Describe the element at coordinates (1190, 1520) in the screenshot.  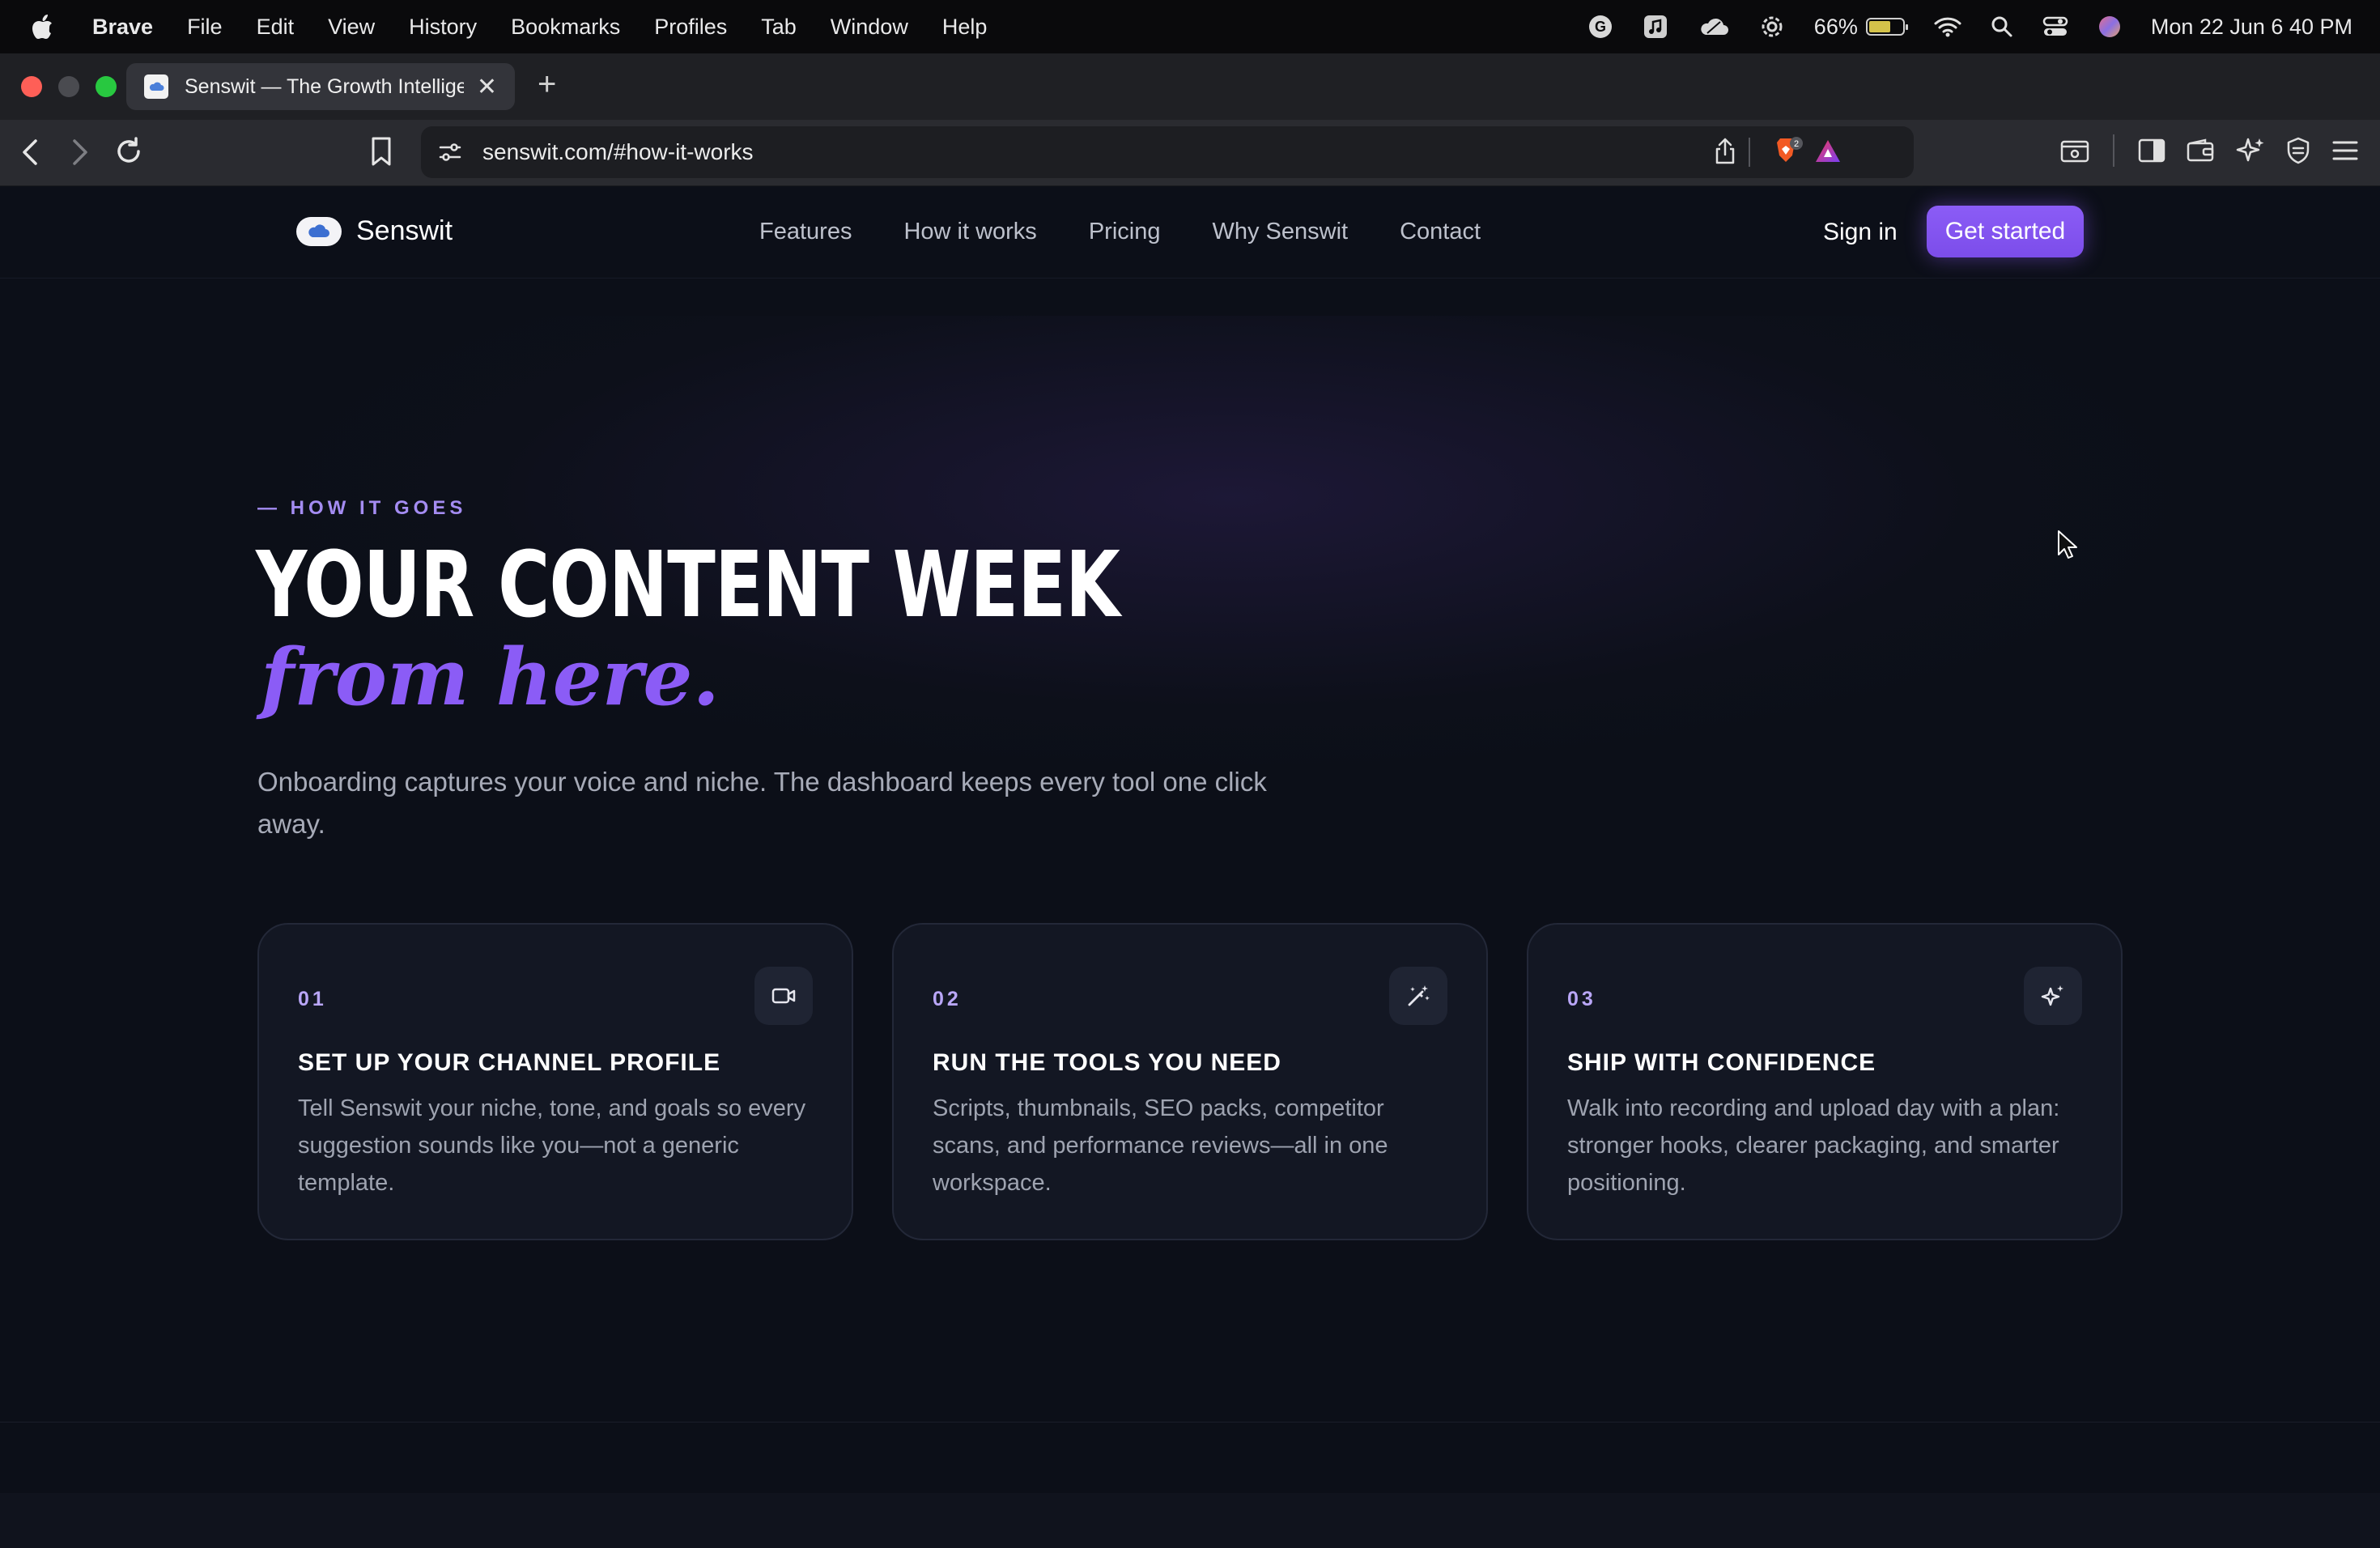
I see `next-section-edge` at that location.